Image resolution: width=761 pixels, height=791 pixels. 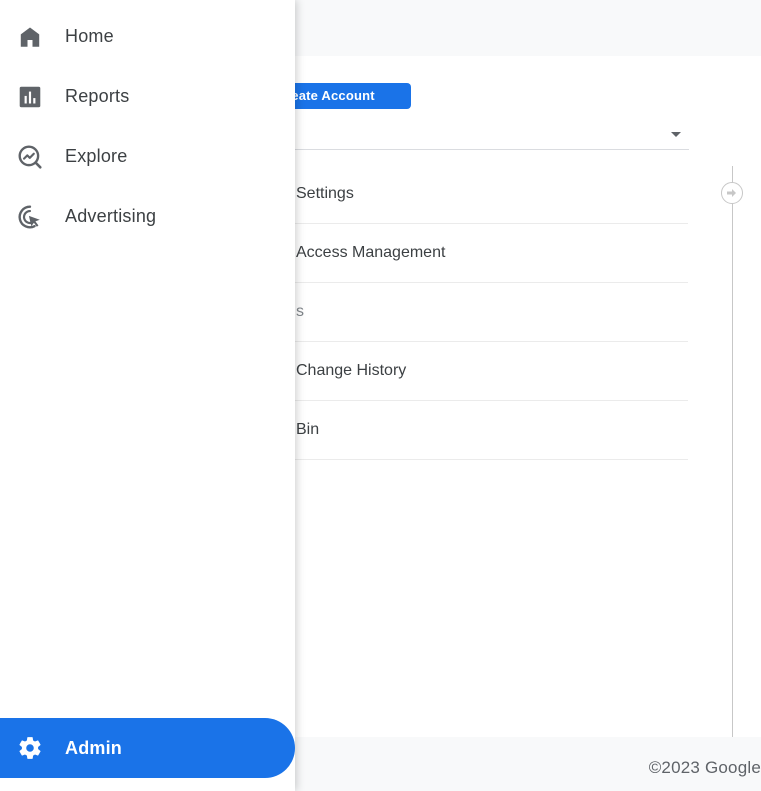 I want to click on settings-item-filters: s, so click(x=475, y=312).